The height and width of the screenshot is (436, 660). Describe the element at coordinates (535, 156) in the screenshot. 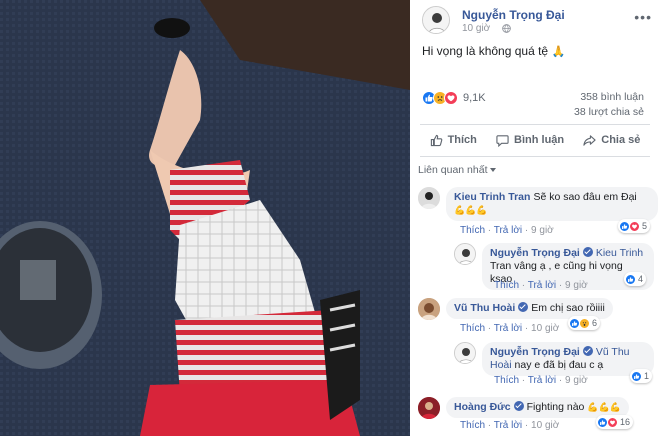

I see `divider-bottom` at that location.